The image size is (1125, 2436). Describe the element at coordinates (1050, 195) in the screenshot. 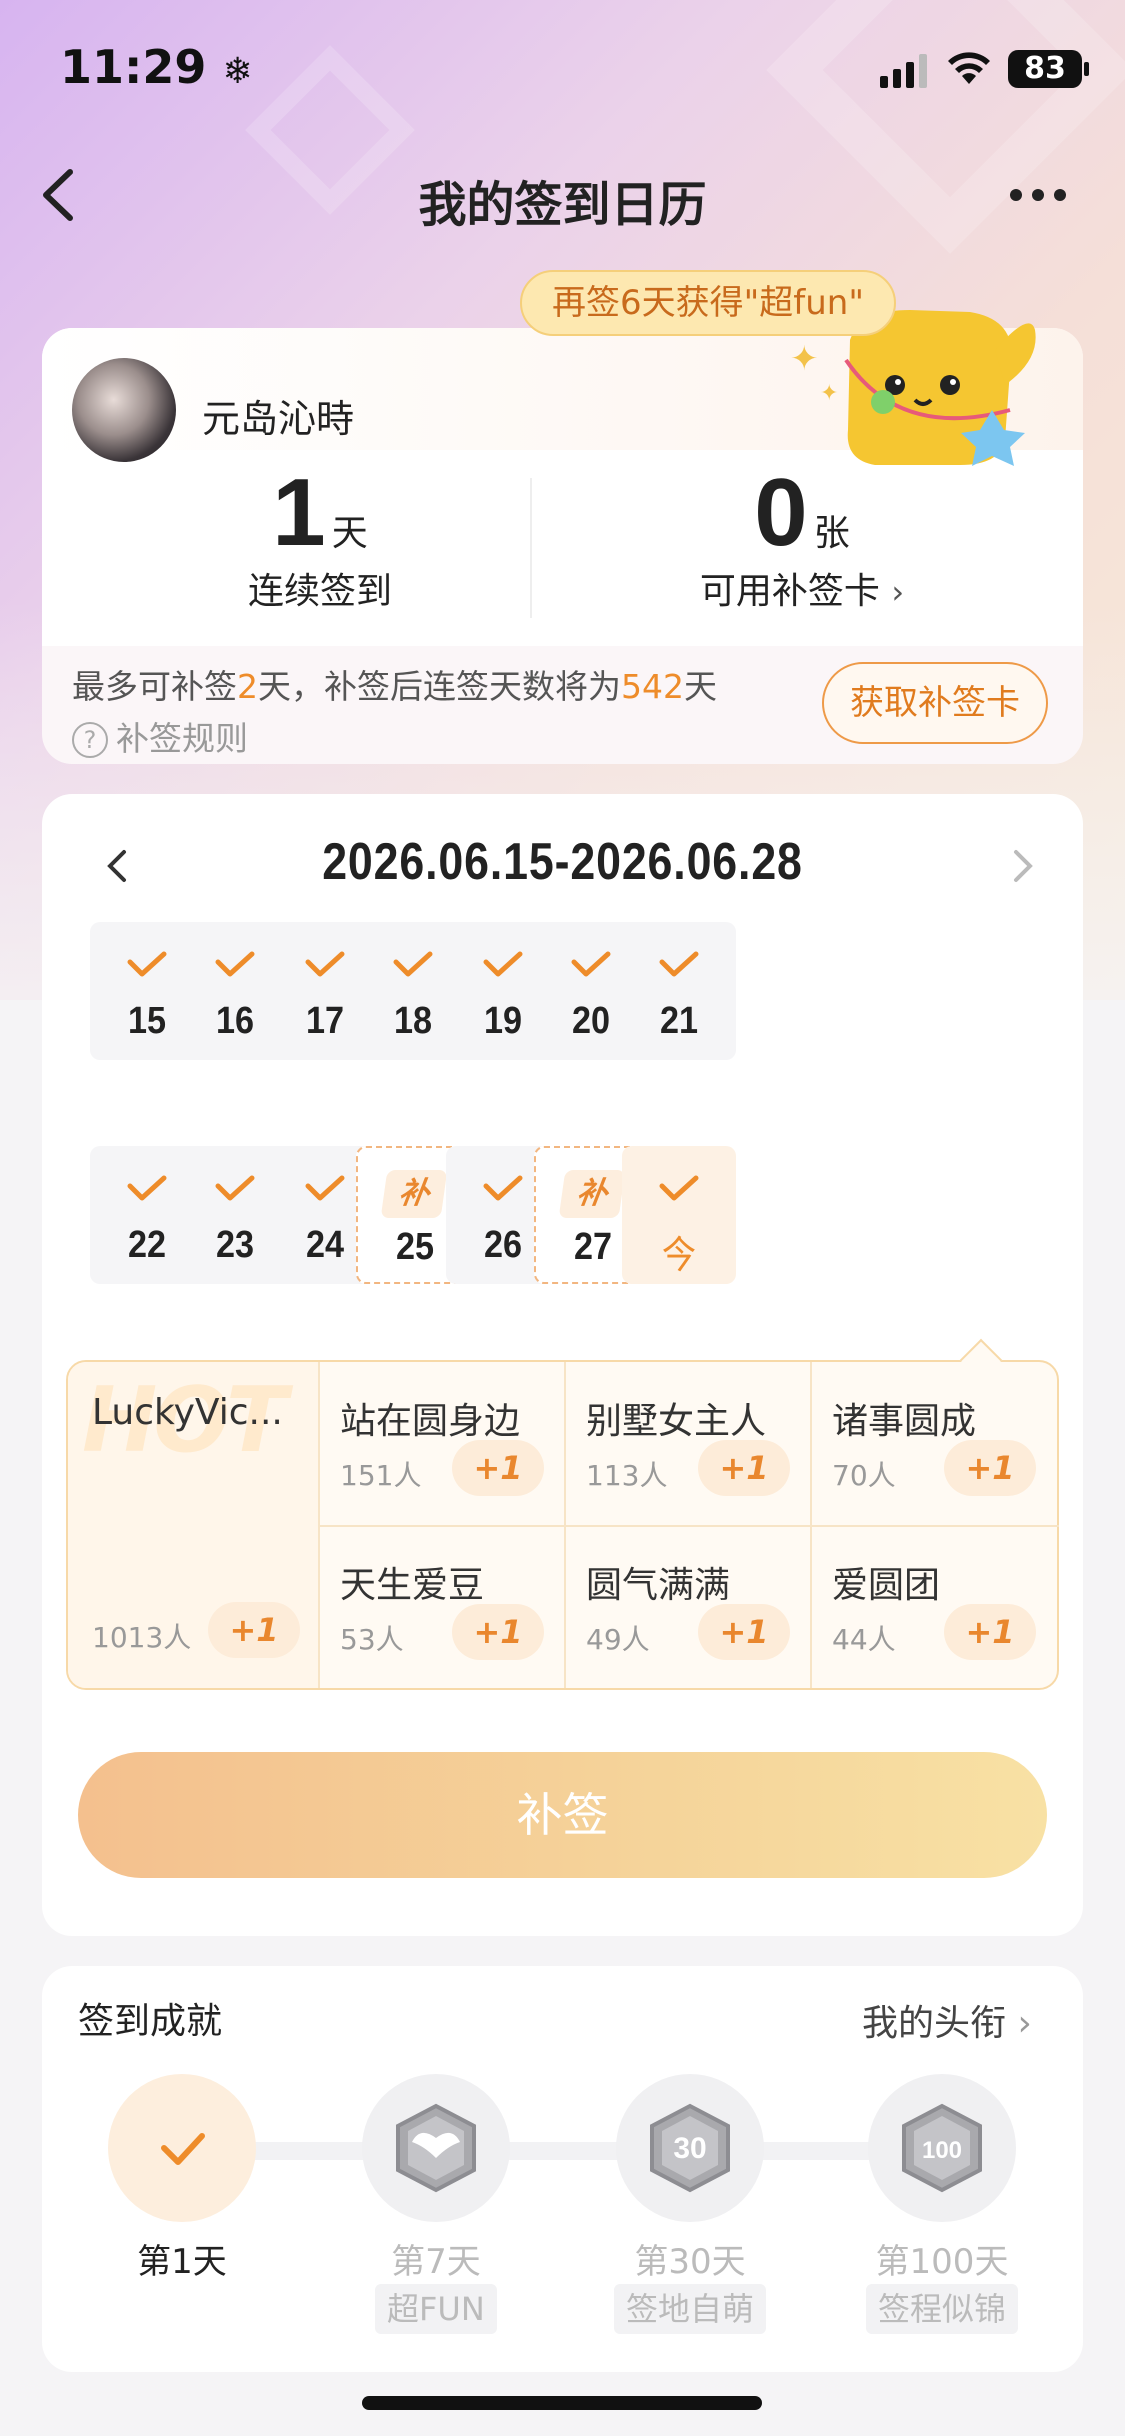

I see `more-icon` at that location.